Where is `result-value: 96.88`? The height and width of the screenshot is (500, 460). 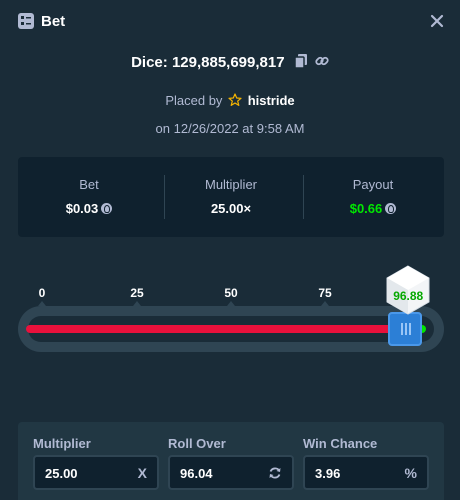
result-value: 96.88 is located at coordinates (408, 296).